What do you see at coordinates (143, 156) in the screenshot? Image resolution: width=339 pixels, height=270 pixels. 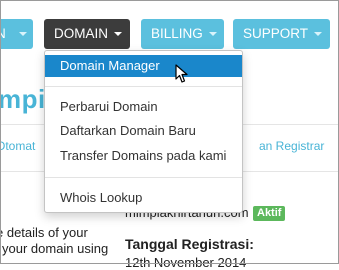 I see `menu-item-transfer-domains: Transfer Domains pada kami` at bounding box center [143, 156].